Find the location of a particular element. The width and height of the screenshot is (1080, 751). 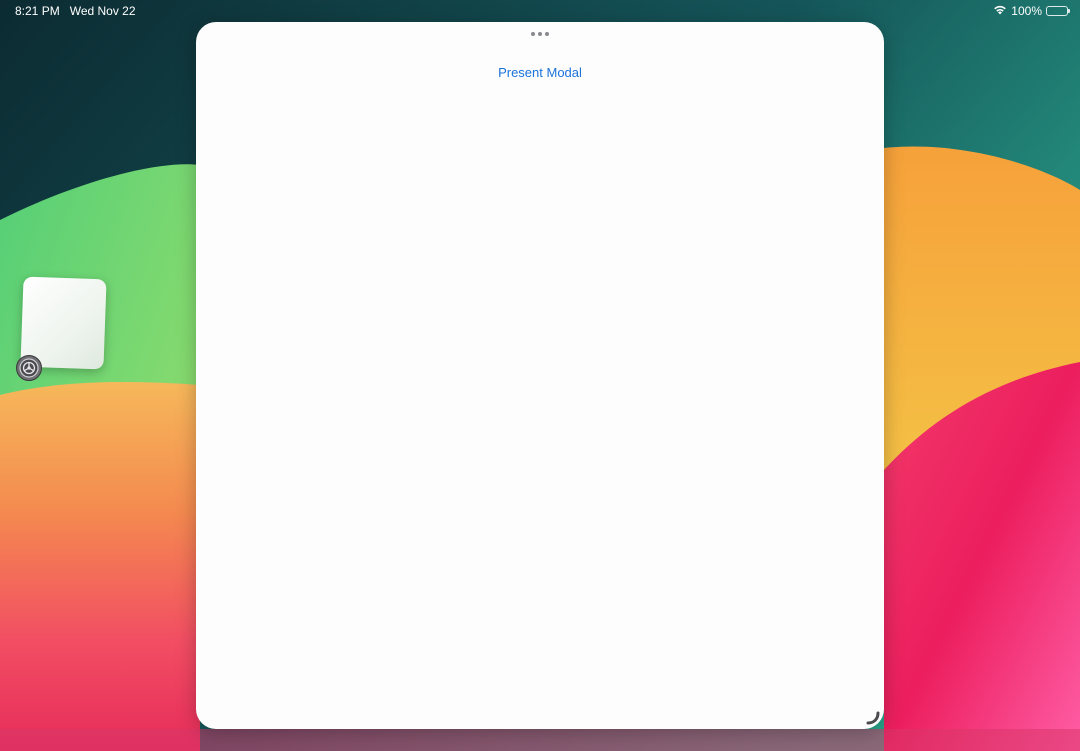

battery-percent: 100% is located at coordinates (1026, 11).